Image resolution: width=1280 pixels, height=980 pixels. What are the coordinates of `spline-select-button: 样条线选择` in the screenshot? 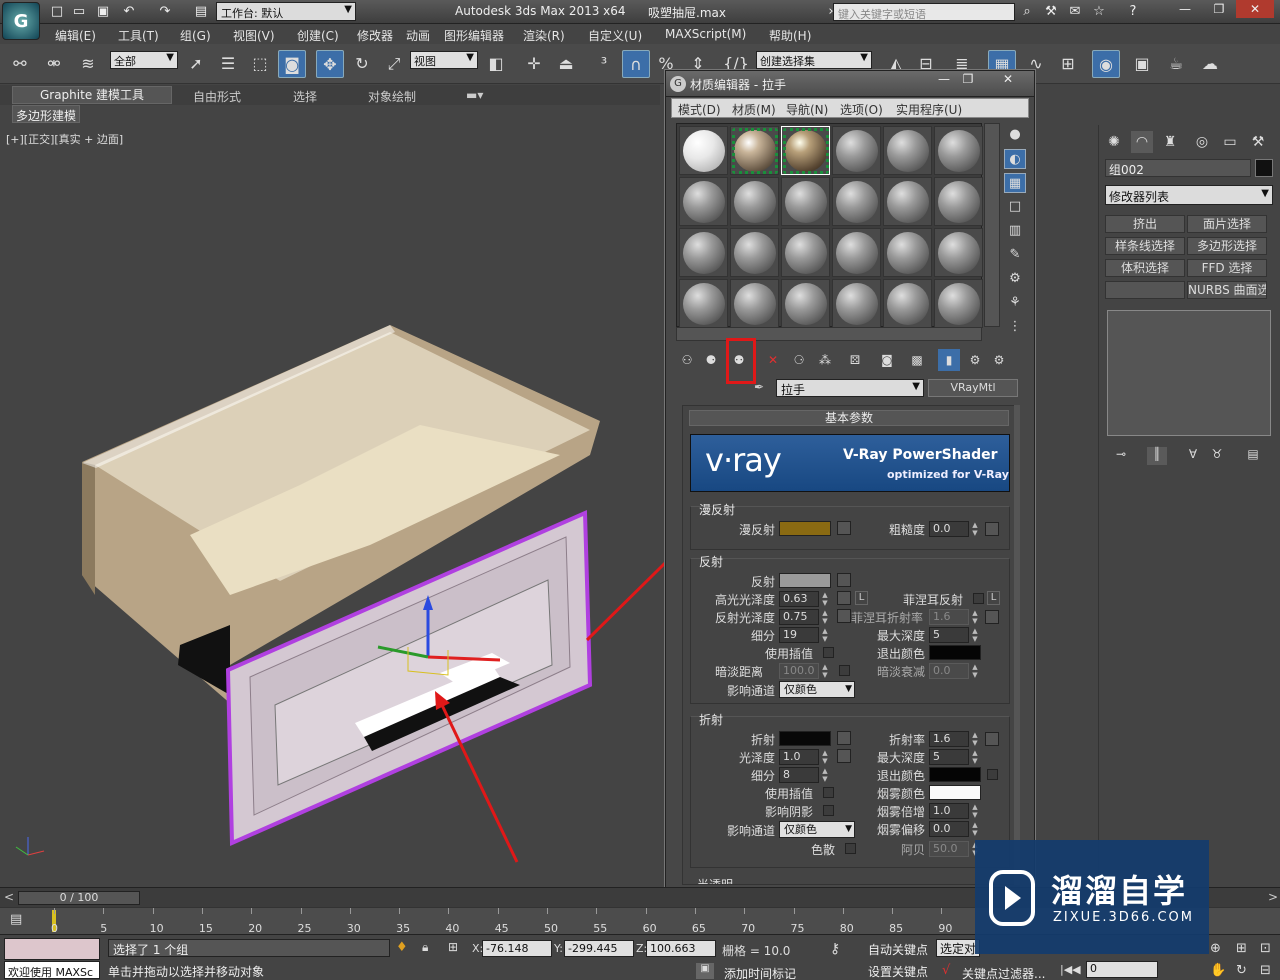 It's located at (1145, 246).